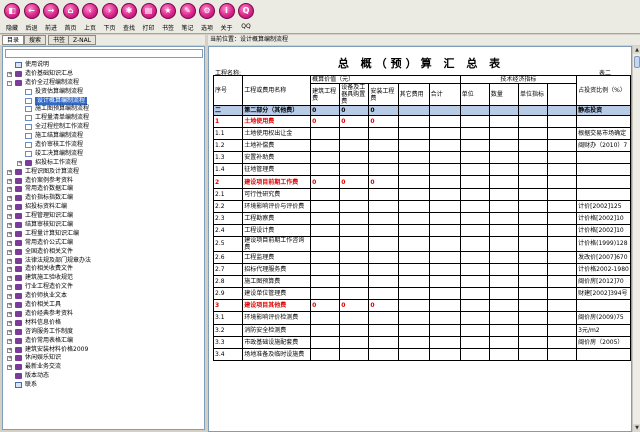 This screenshot has height=432, width=640. Describe the element at coordinates (103, 109) in the screenshot. I see `tree-item: 施工图预算编制流程` at that location.